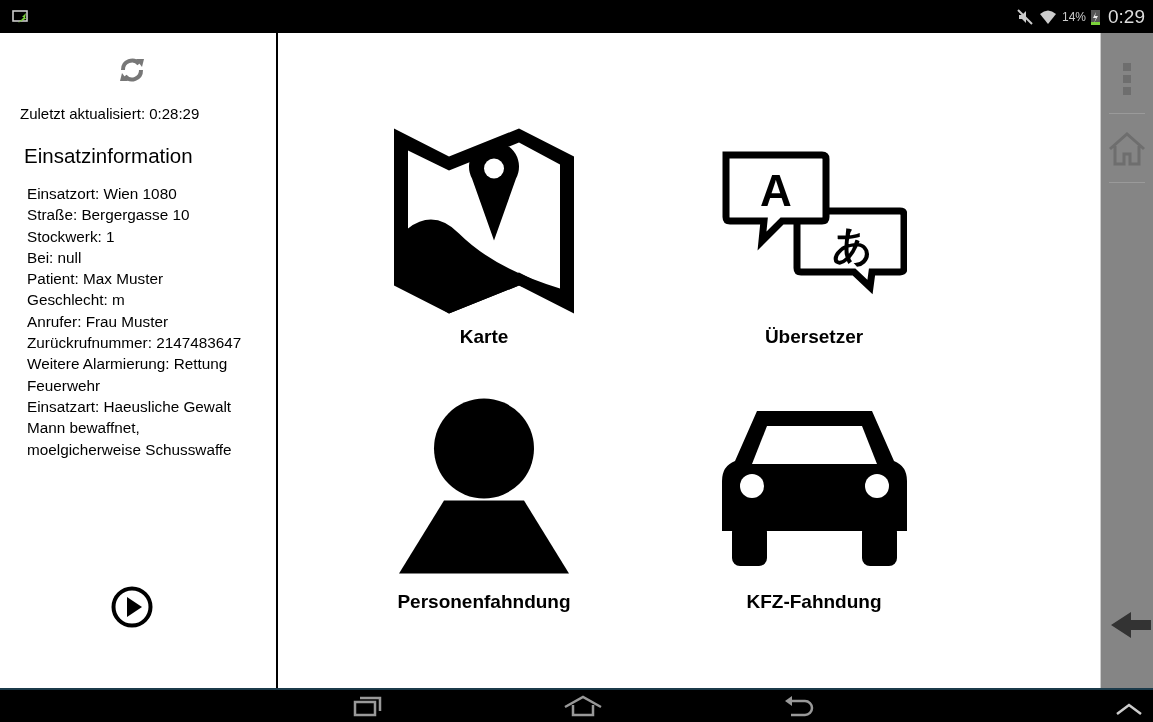  What do you see at coordinates (128, 364) in the screenshot?
I see `info-line: Weitere Alarmierung: Rettung` at bounding box center [128, 364].